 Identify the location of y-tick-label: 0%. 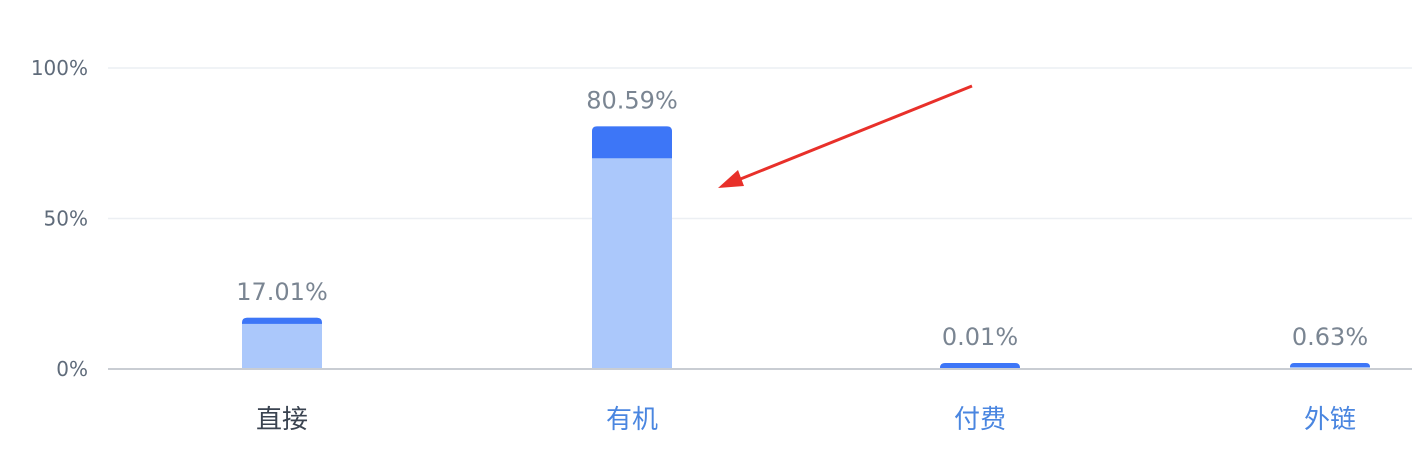
(72, 369).